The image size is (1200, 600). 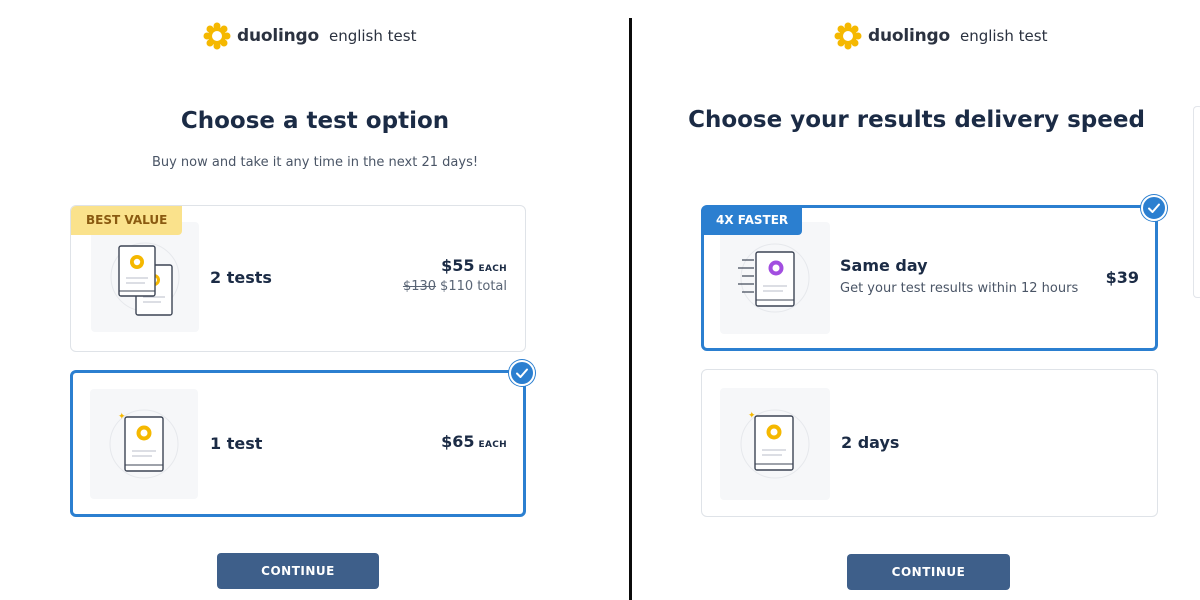 What do you see at coordinates (473, 286) in the screenshot?
I see `total-price: $110 total` at bounding box center [473, 286].